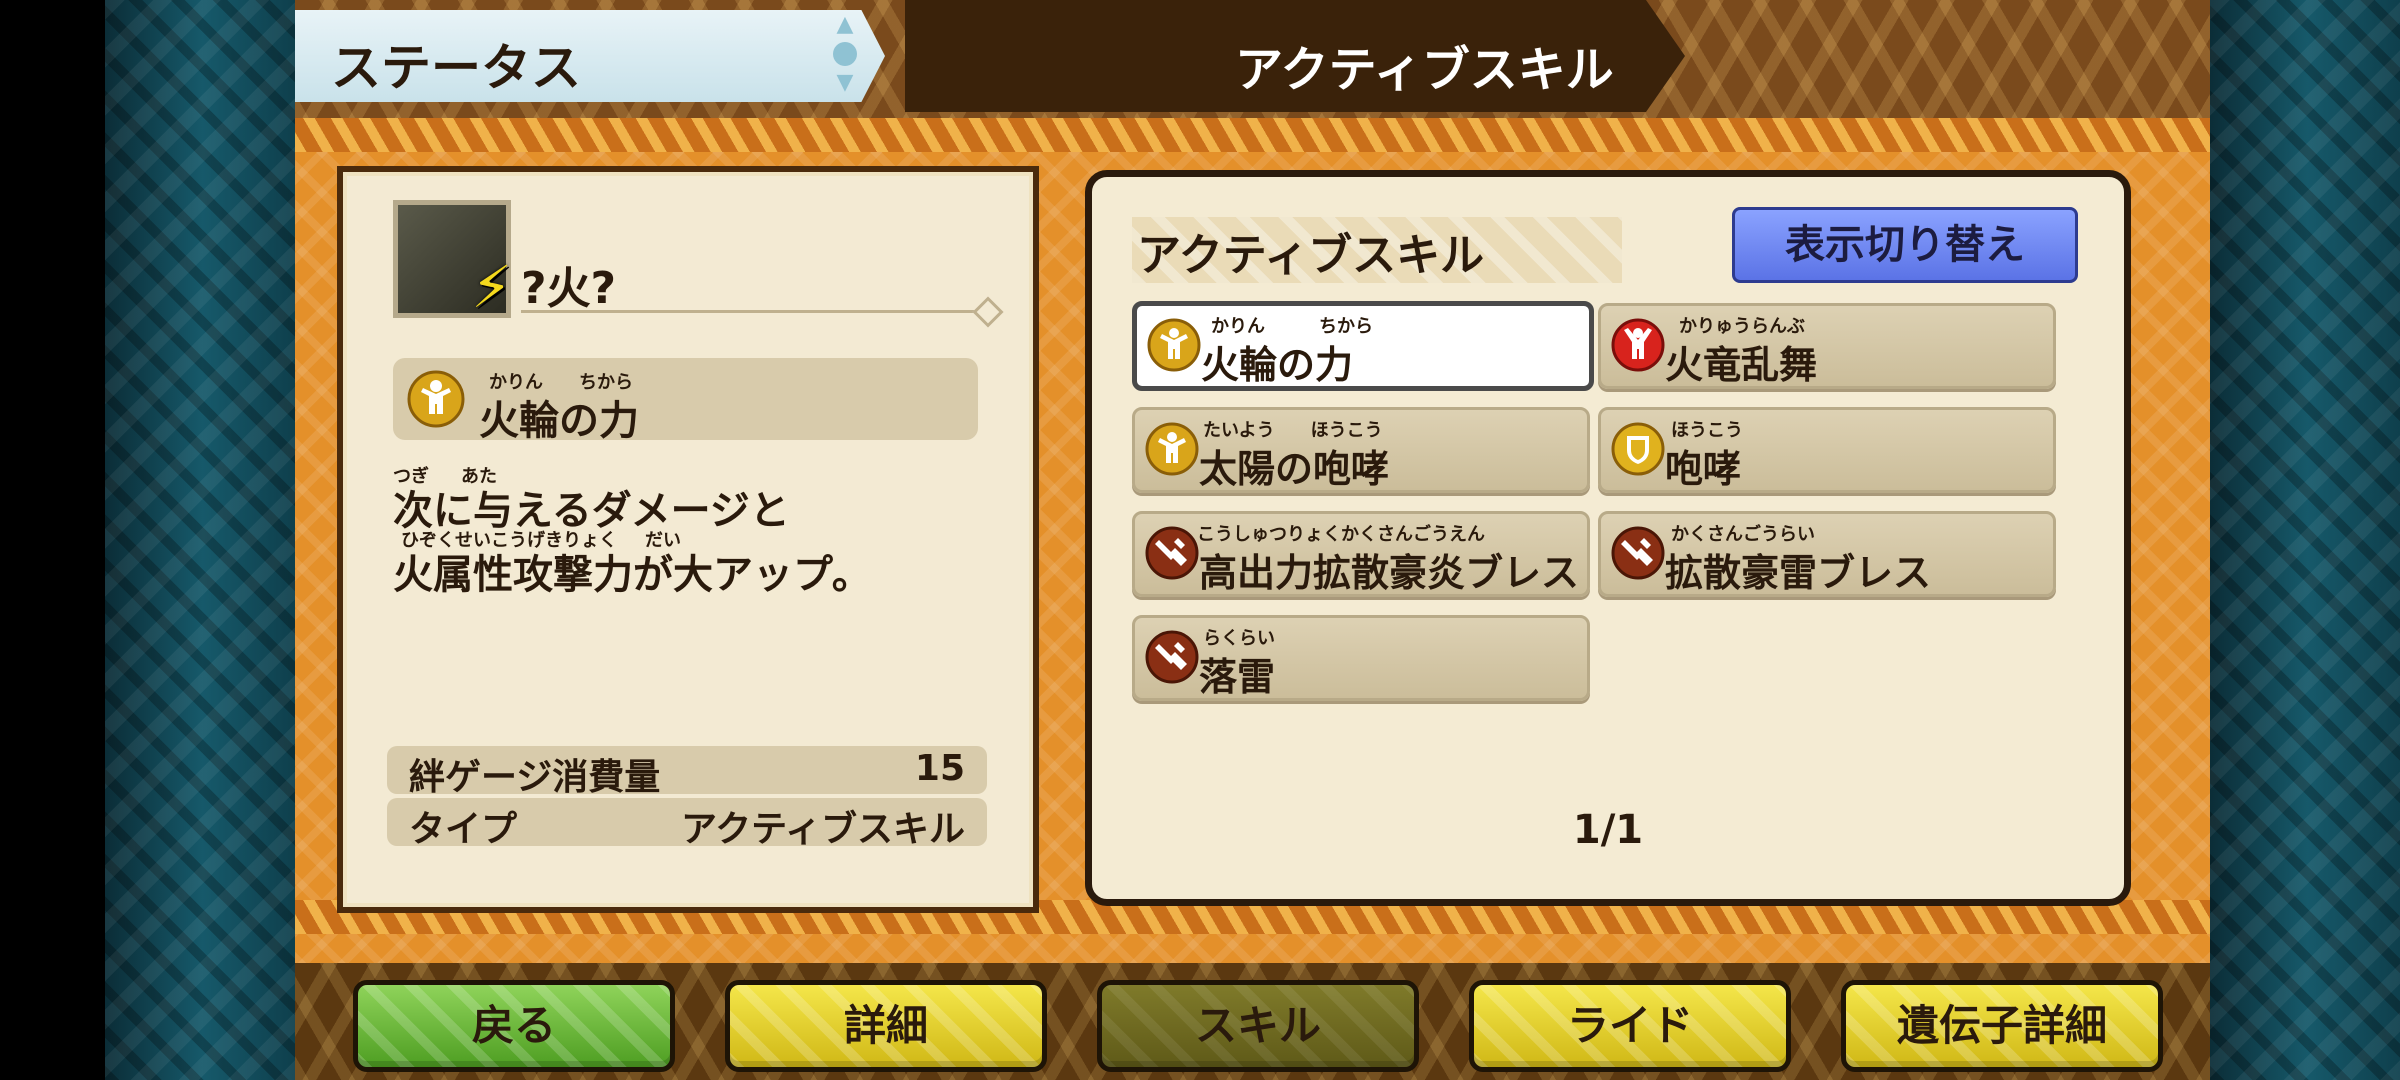 Image resolution: width=2400 pixels, height=1080 pixels. I want to click on power-up-icon, so click(436, 399).